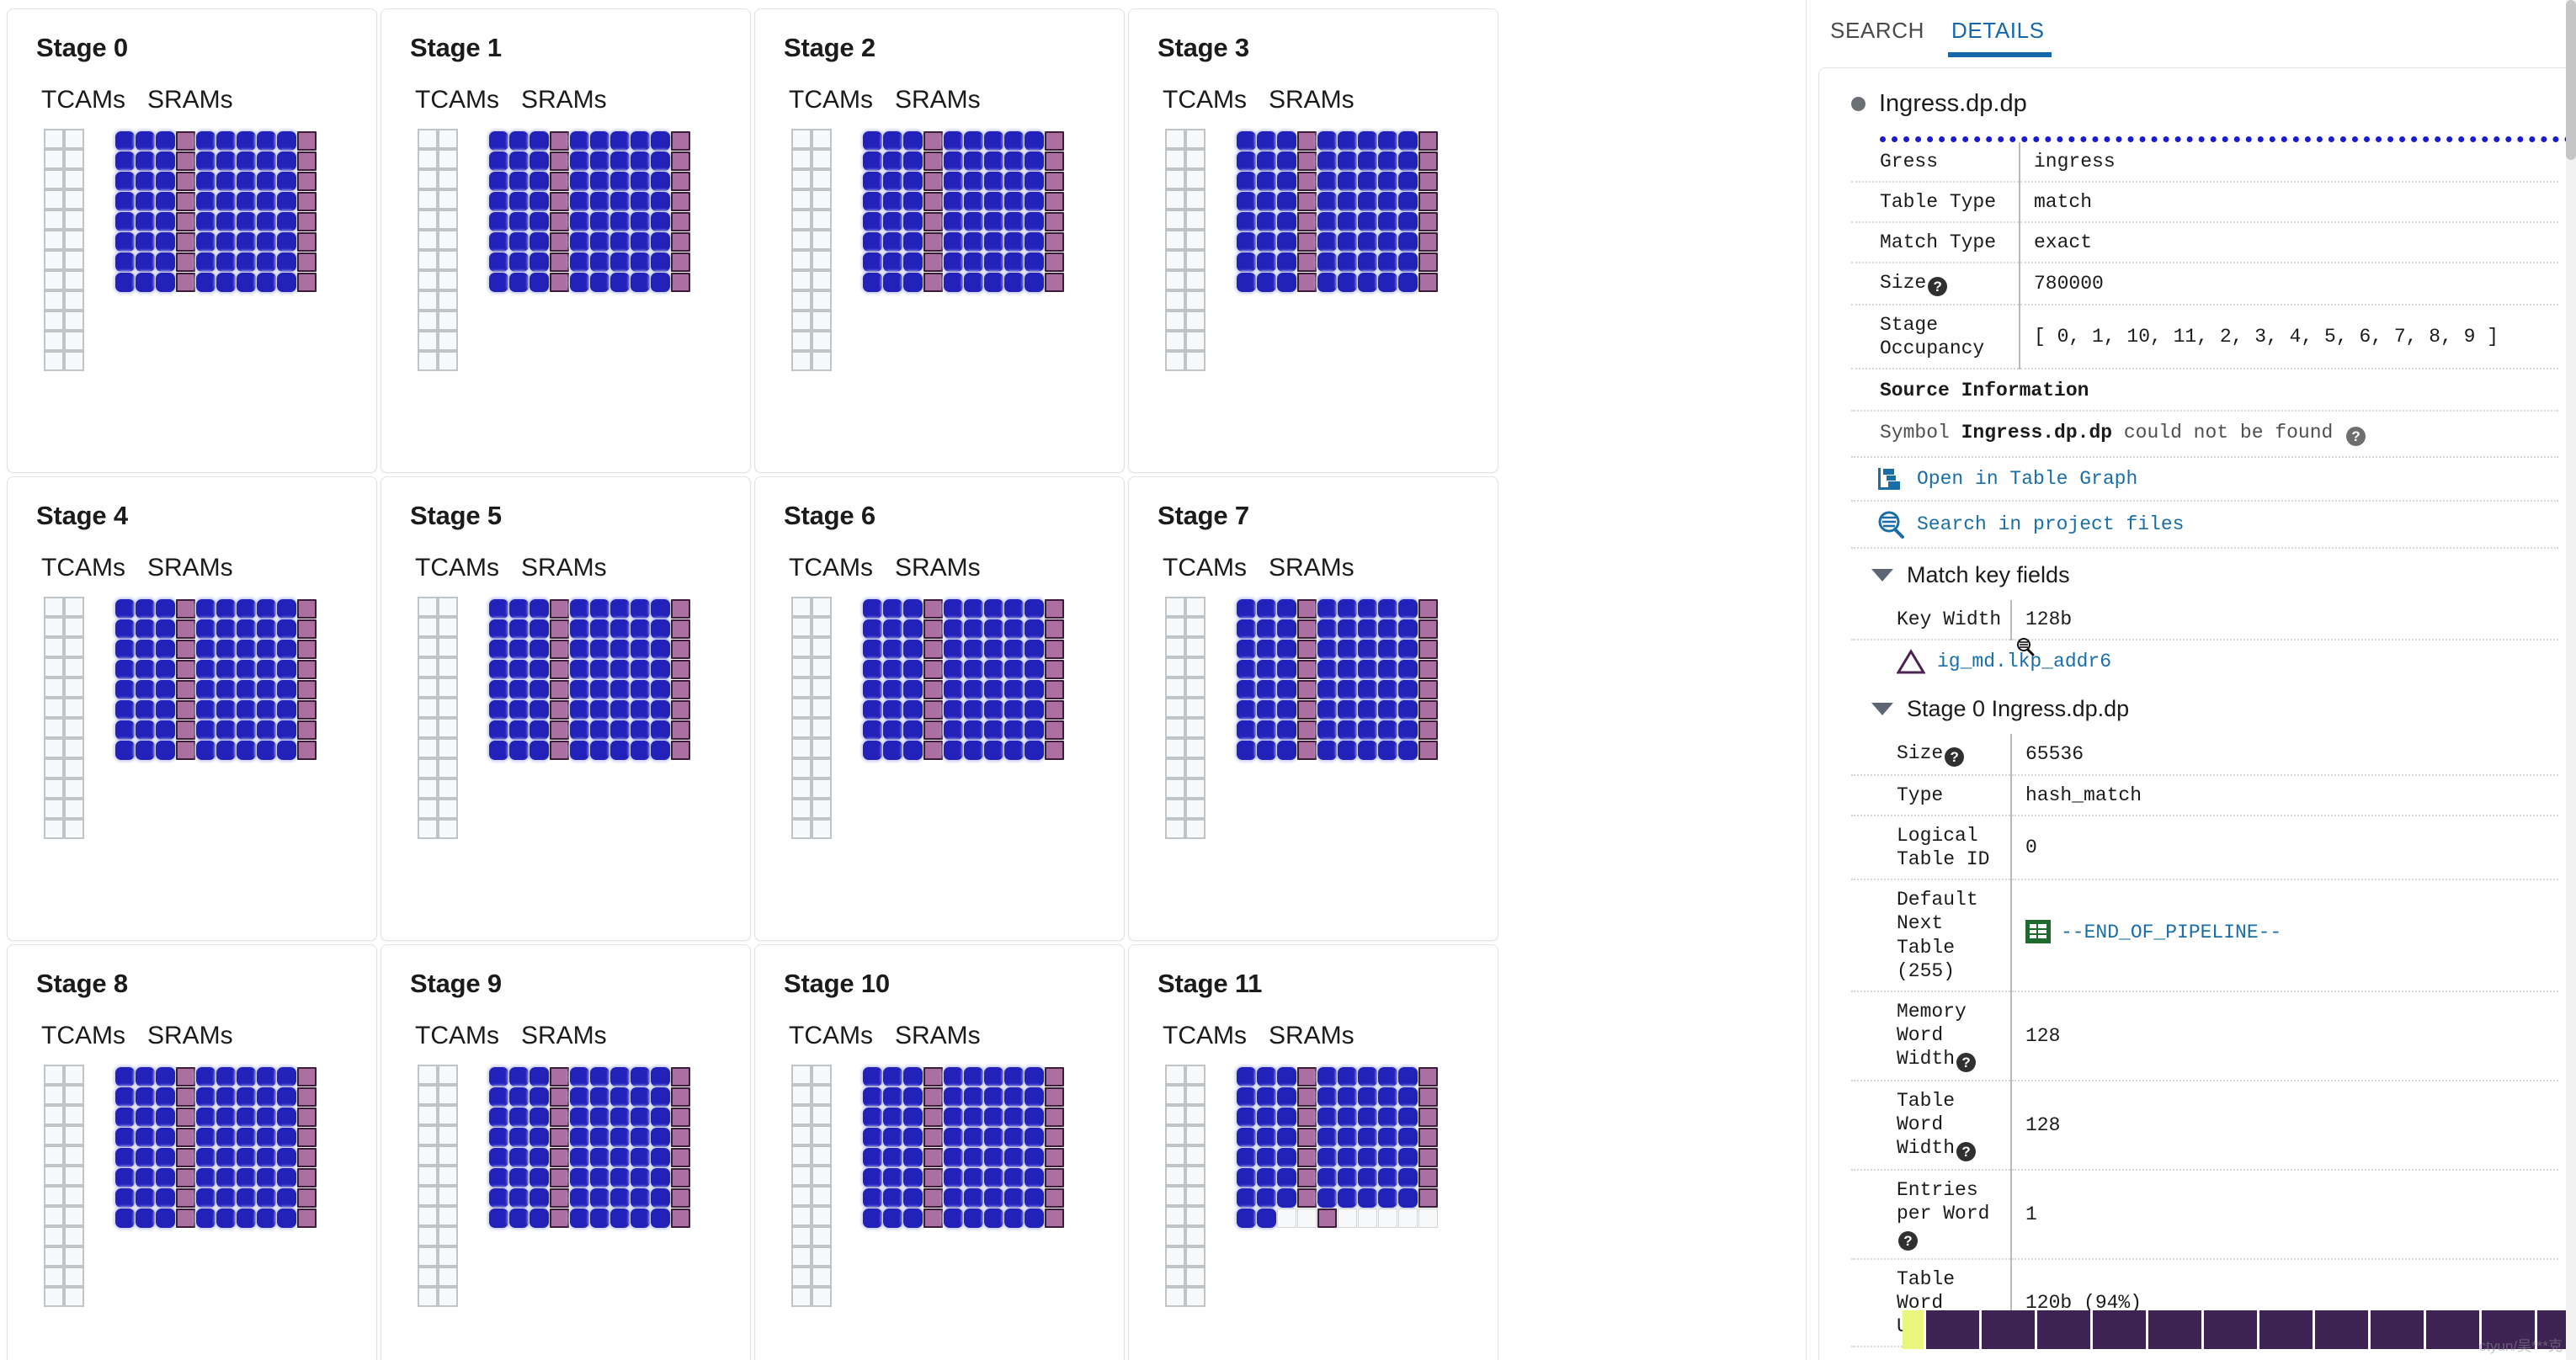 This screenshot has height=1360, width=2576. Describe the element at coordinates (2205, 526) in the screenshot. I see `search-in-project-files-row: Search in project files` at that location.